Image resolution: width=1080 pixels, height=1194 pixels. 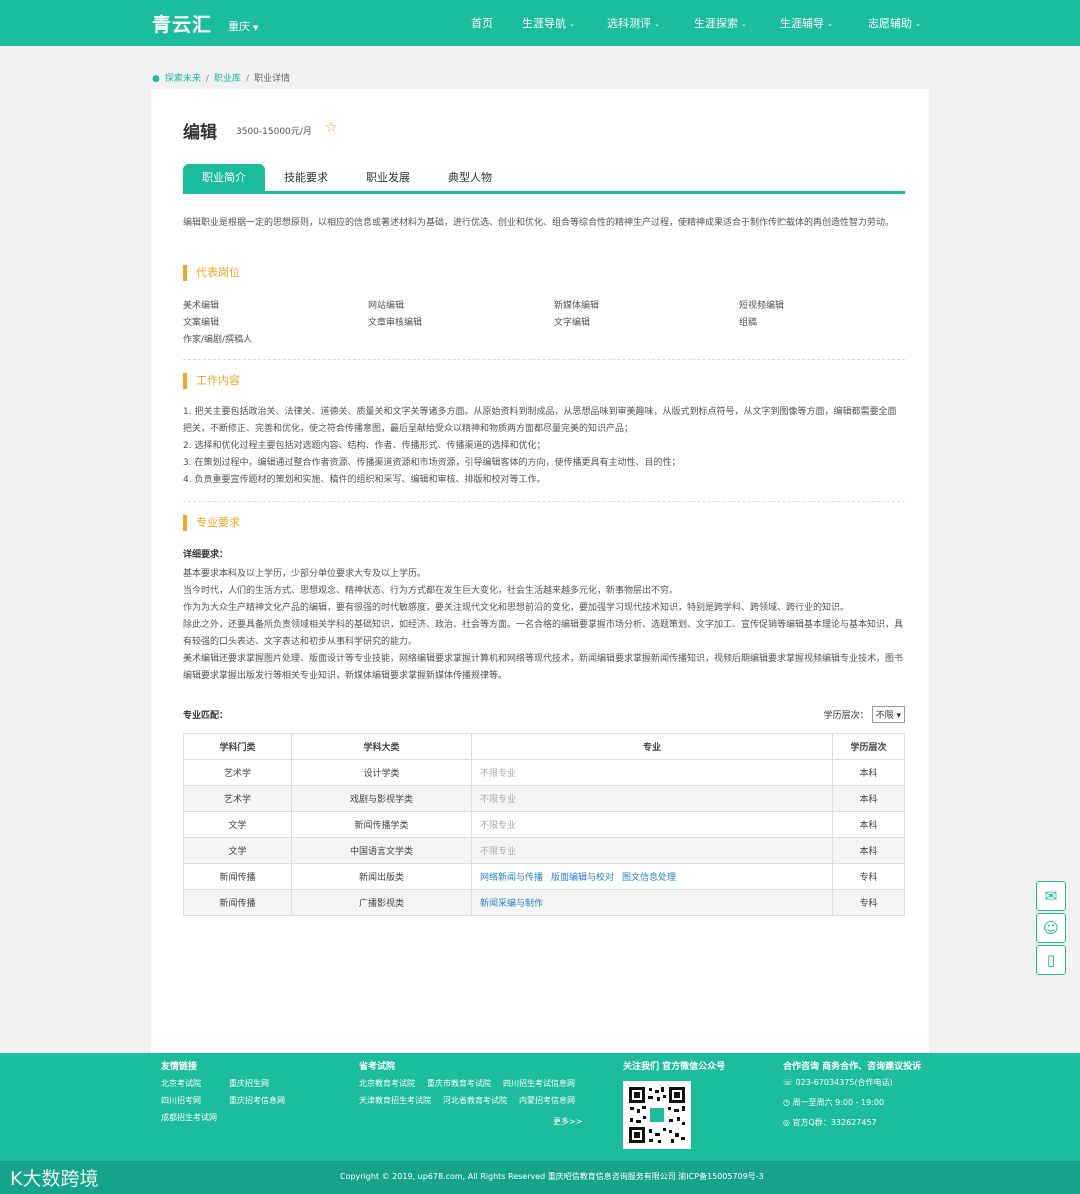 I want to click on major-link: 网络新闻与传播, so click(x=511, y=878).